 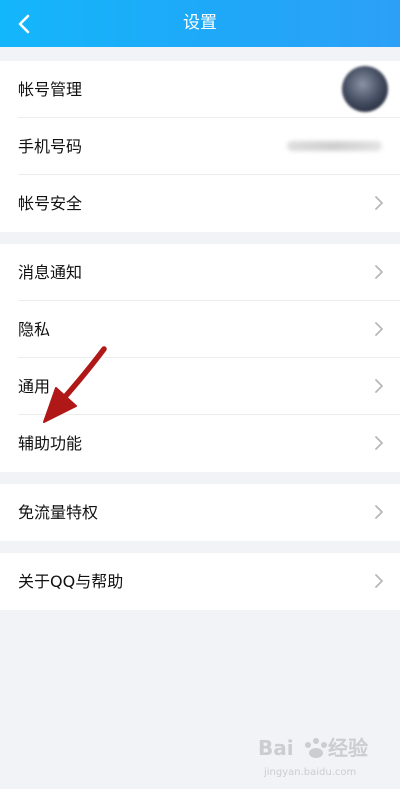 What do you see at coordinates (34, 329) in the screenshot?
I see `settings-item-label: 隐私` at bounding box center [34, 329].